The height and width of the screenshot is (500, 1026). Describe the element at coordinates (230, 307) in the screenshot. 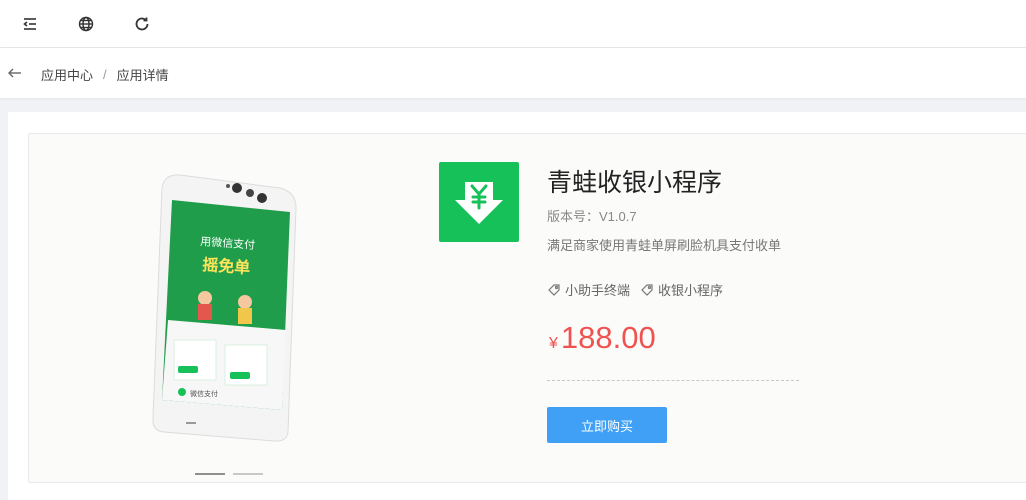

I see `device-image: 用微信支付 摇免单 微信支付` at that location.